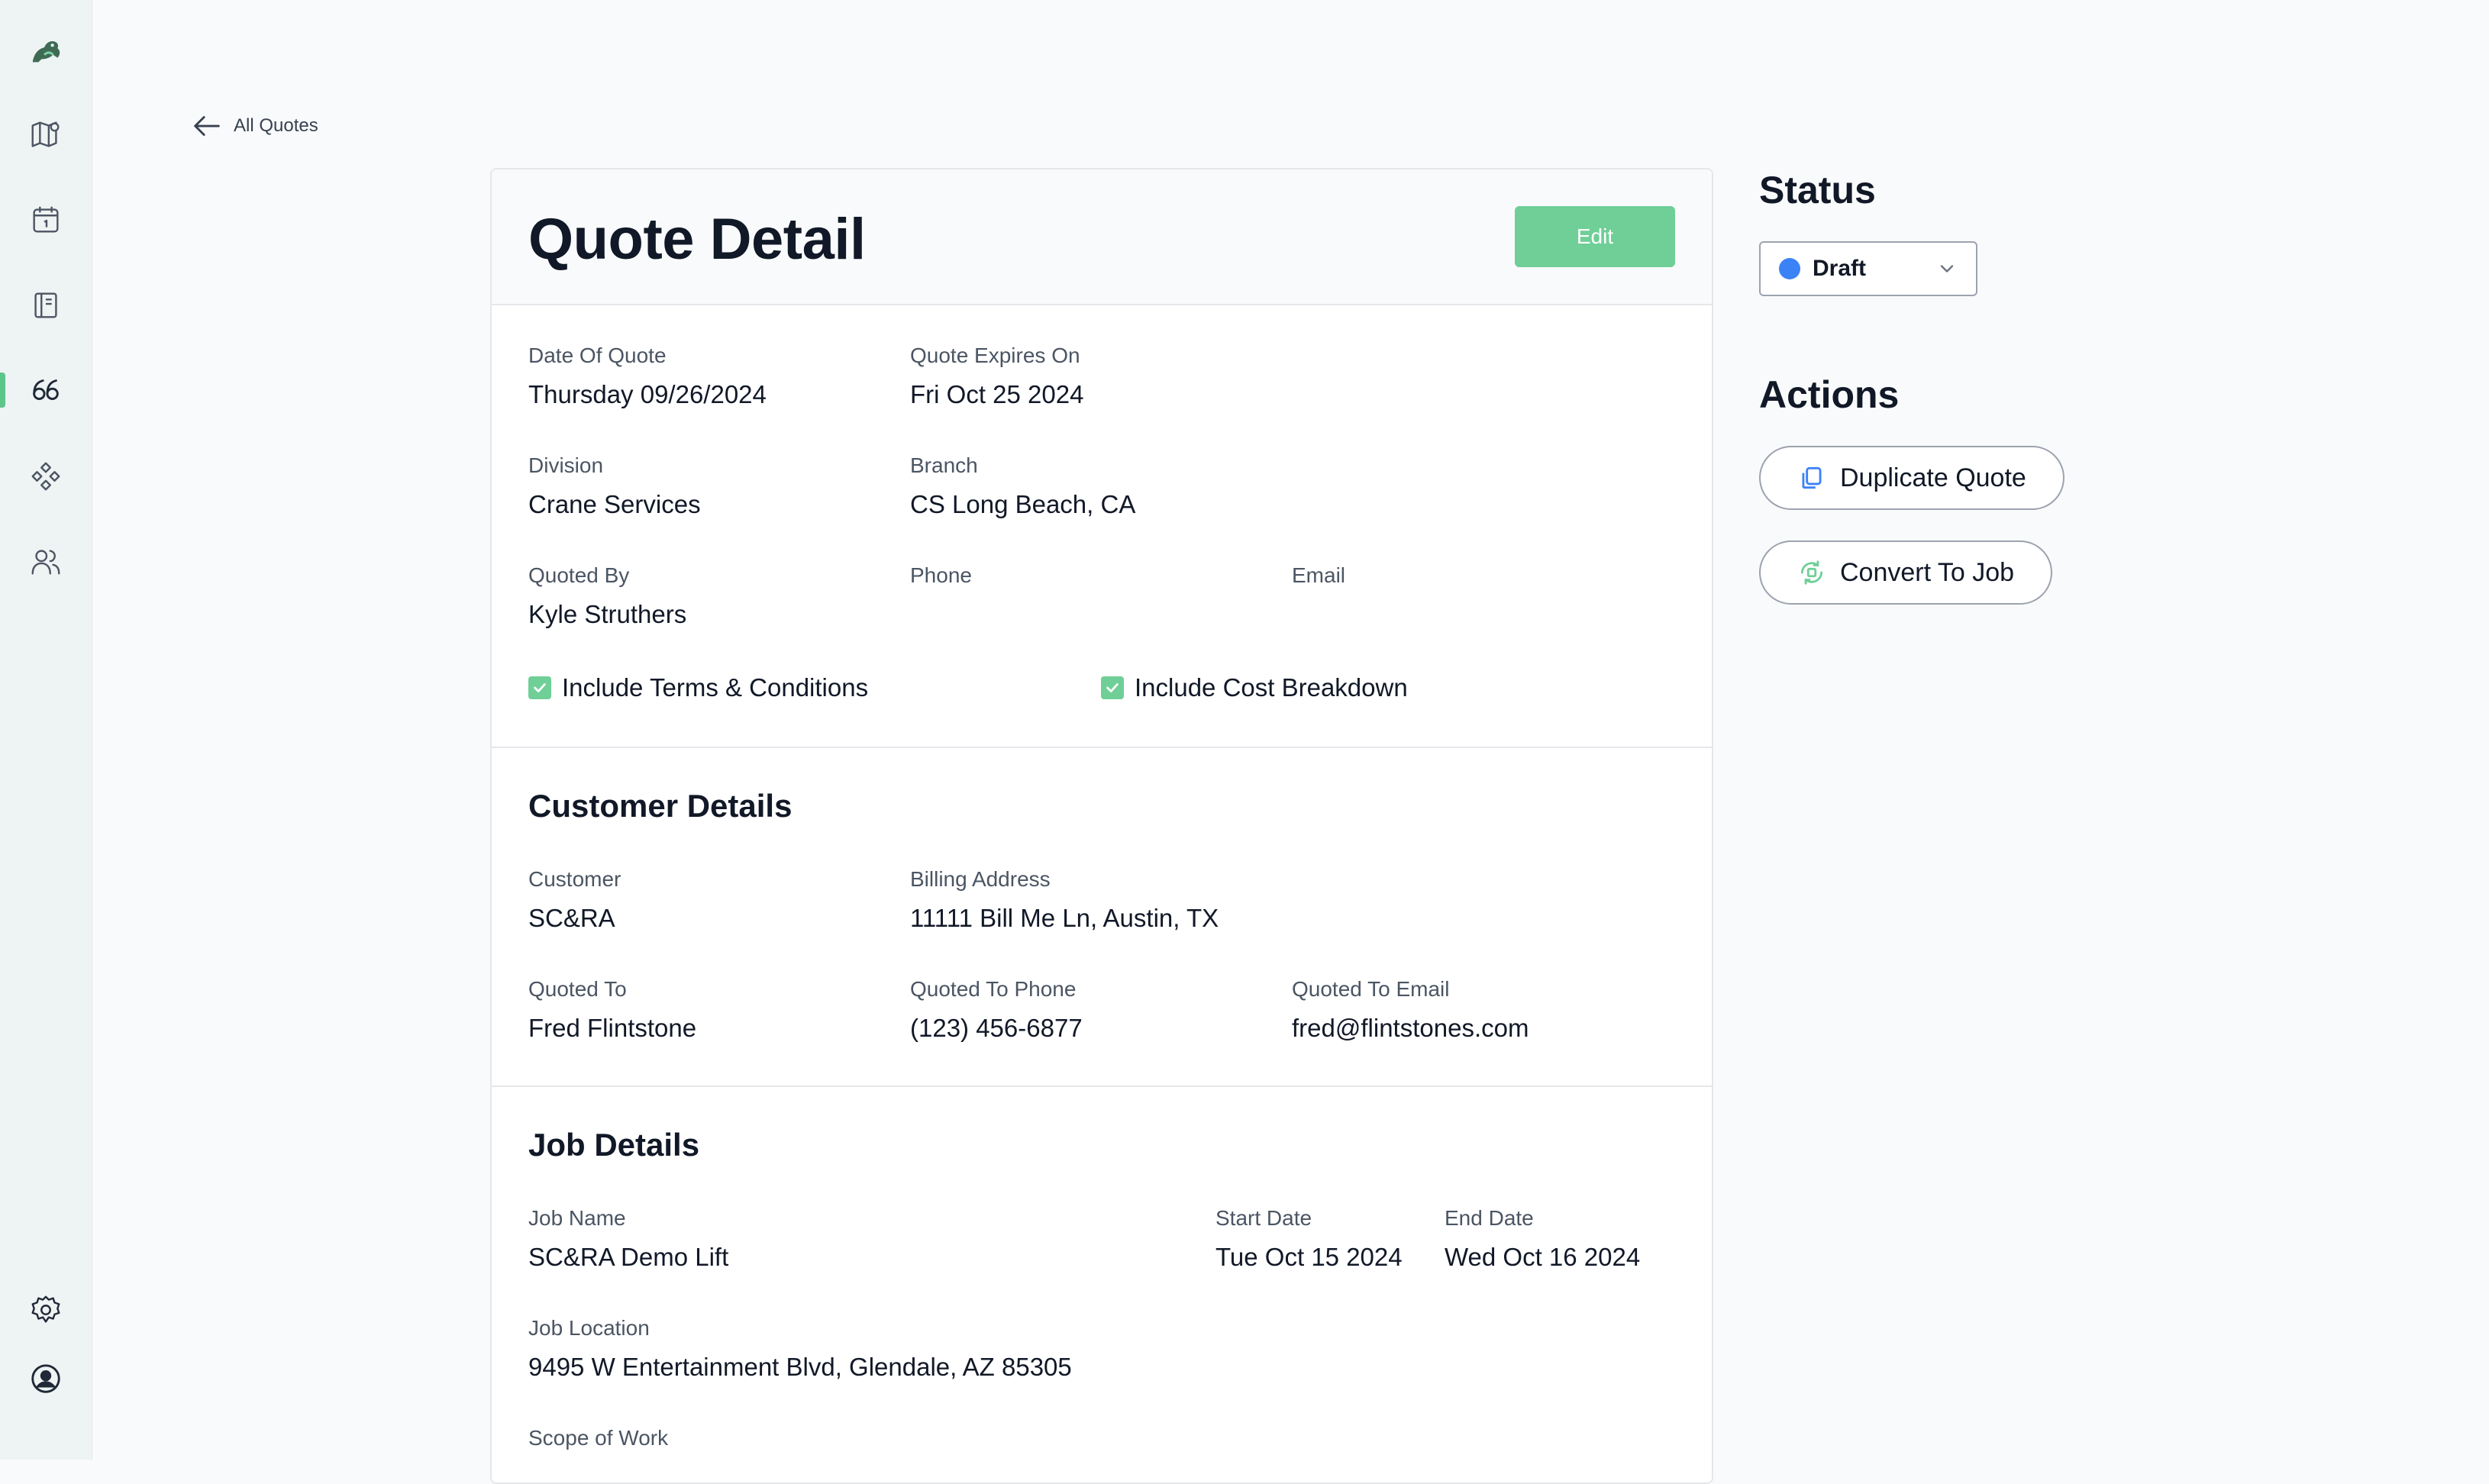 This screenshot has width=2489, height=1484. I want to click on quoted-to-label: Quoted To, so click(577, 989).